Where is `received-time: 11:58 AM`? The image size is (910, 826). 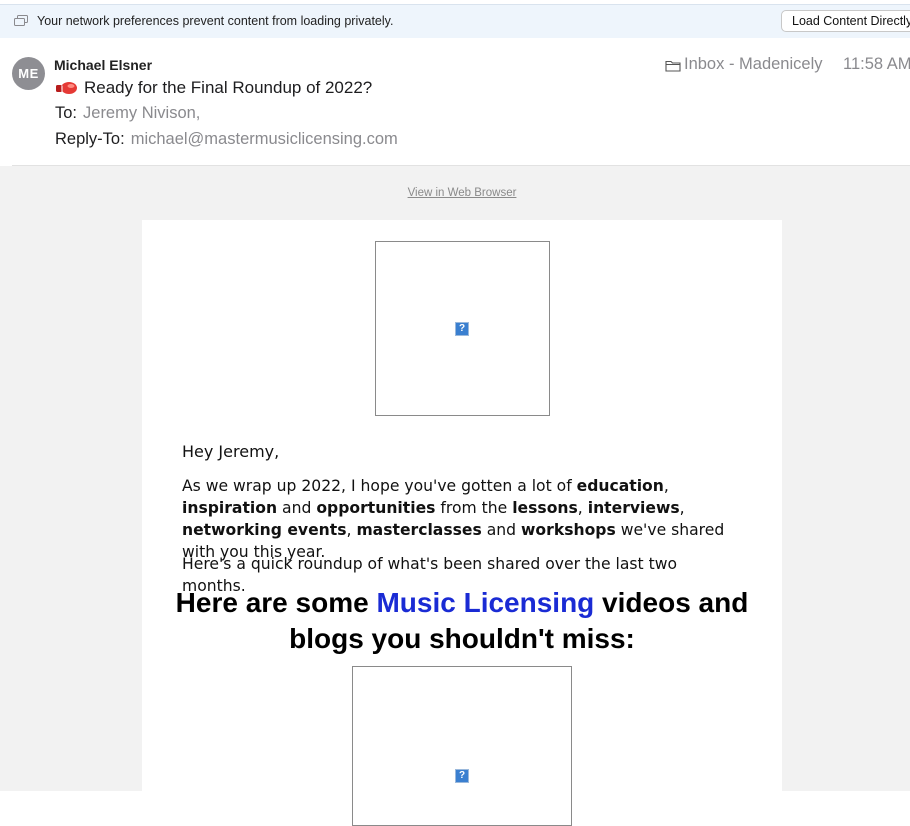
received-time: 11:58 AM is located at coordinates (876, 64).